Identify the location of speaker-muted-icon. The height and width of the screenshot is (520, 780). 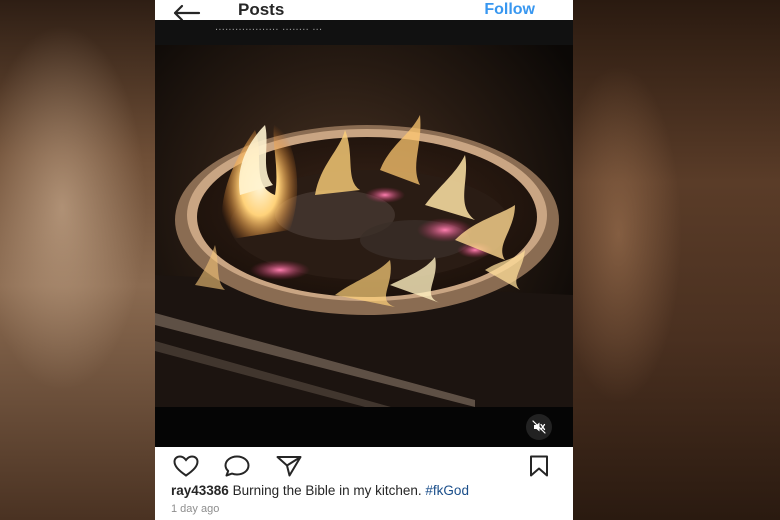
(539, 427).